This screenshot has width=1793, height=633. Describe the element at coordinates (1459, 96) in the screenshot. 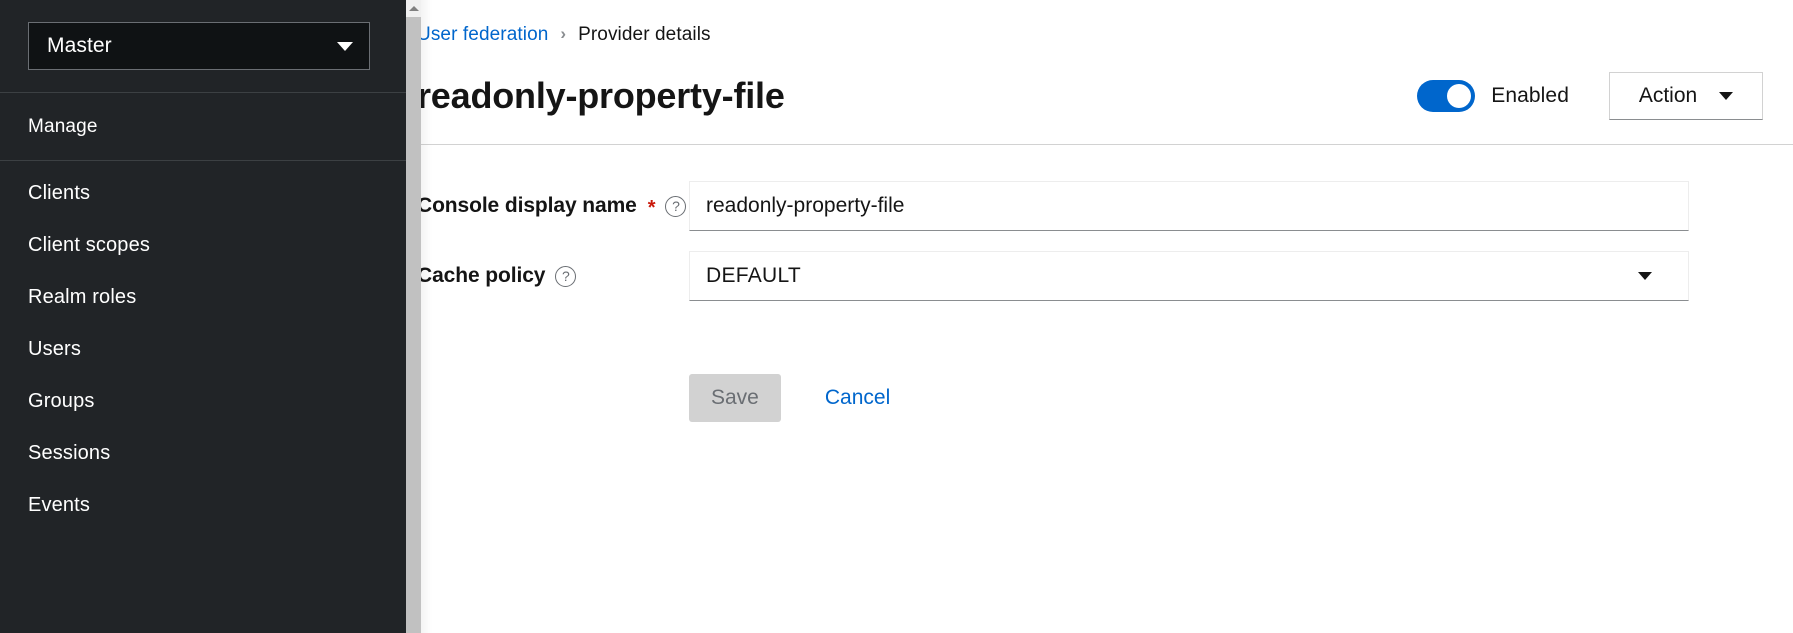

I see `toggle-knob` at that location.